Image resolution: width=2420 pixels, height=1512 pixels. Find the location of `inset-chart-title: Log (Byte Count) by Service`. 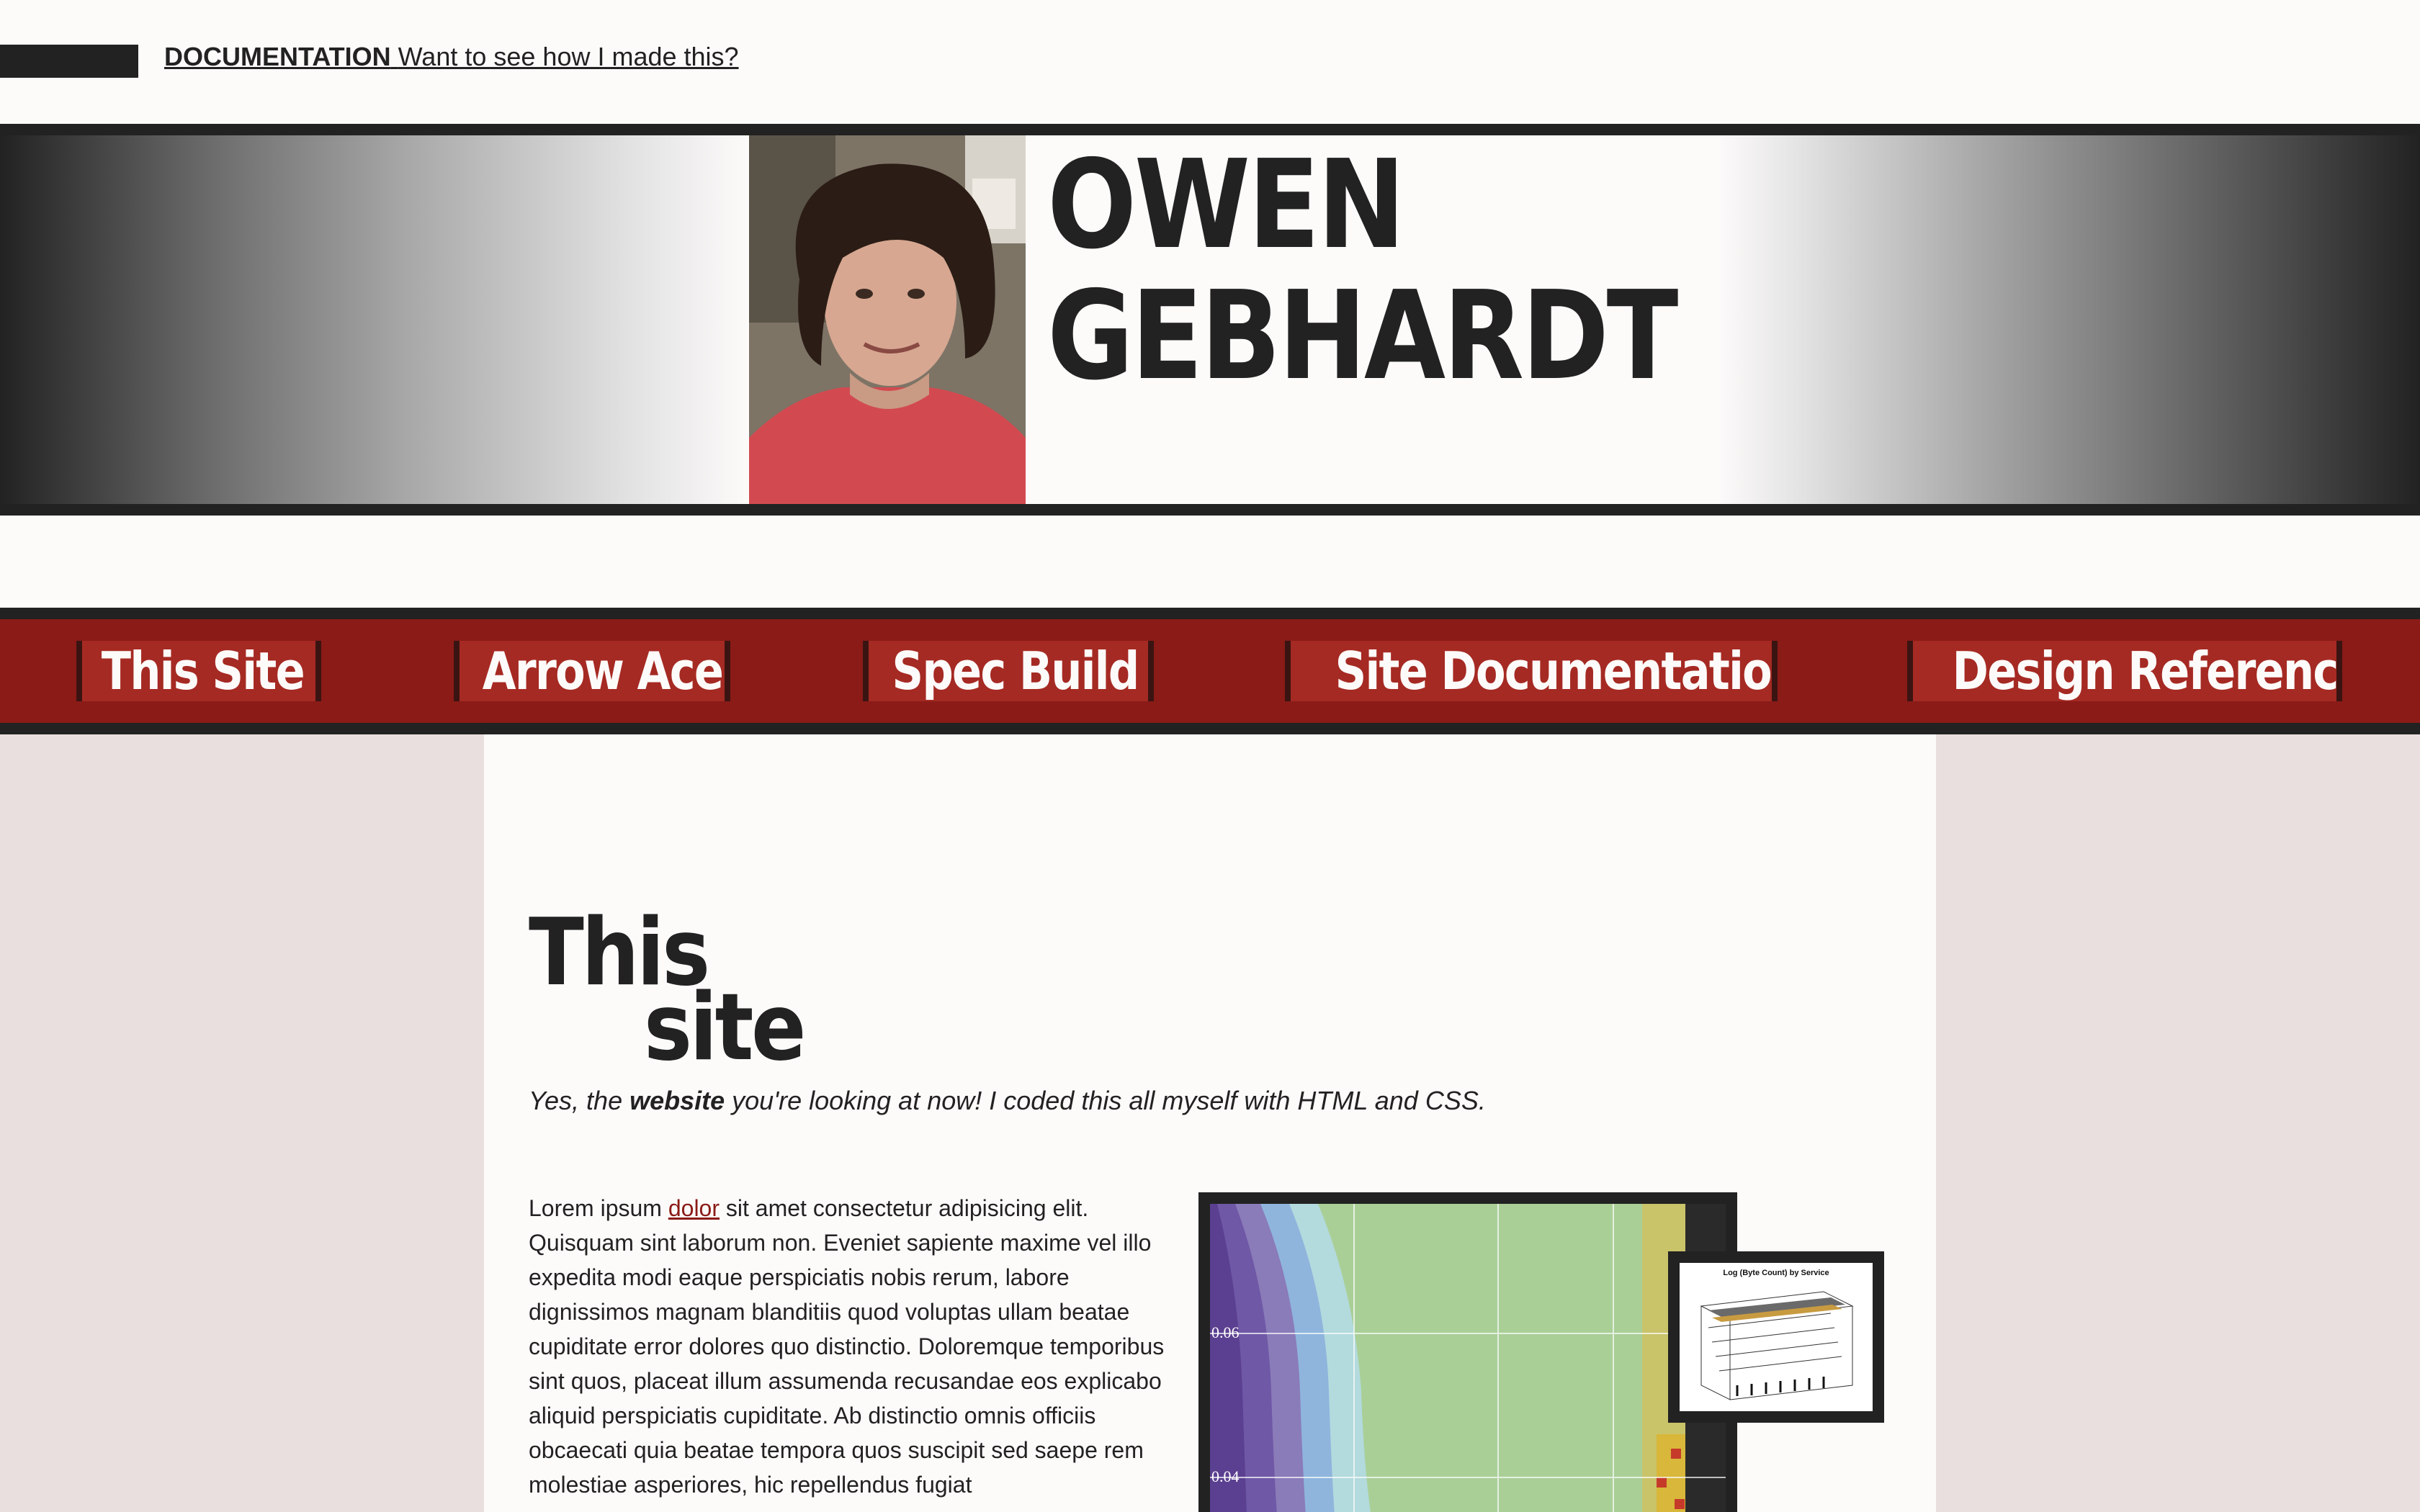

inset-chart-title: Log (Byte Count) by Service is located at coordinates (1776, 1273).